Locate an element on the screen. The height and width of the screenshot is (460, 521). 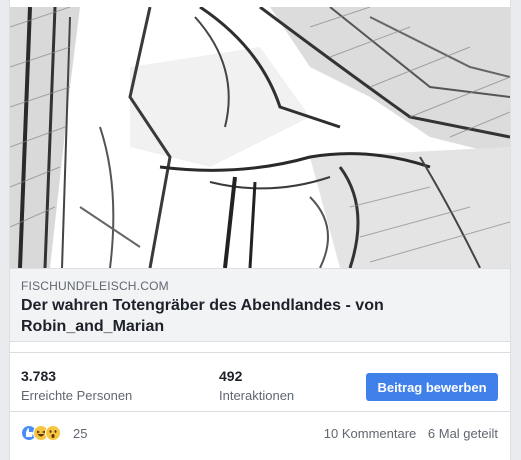
reaction-meta: 10 Kommentare 6 Mal geteilt is located at coordinates (411, 433).